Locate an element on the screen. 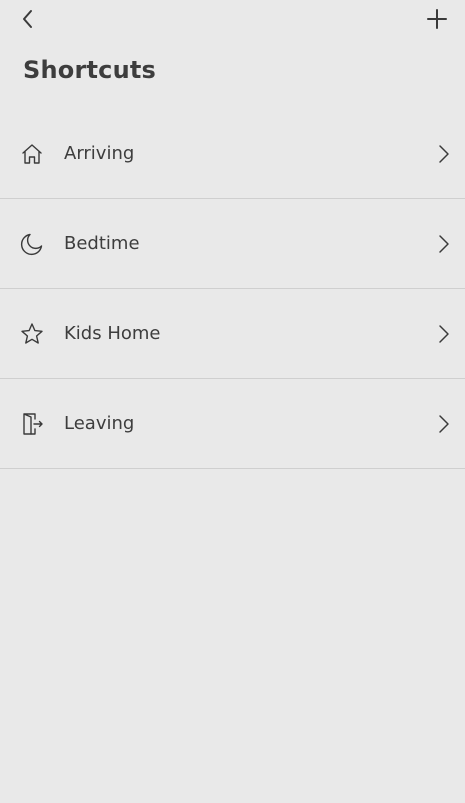  add-shortcut-button is located at coordinates (437, 19).